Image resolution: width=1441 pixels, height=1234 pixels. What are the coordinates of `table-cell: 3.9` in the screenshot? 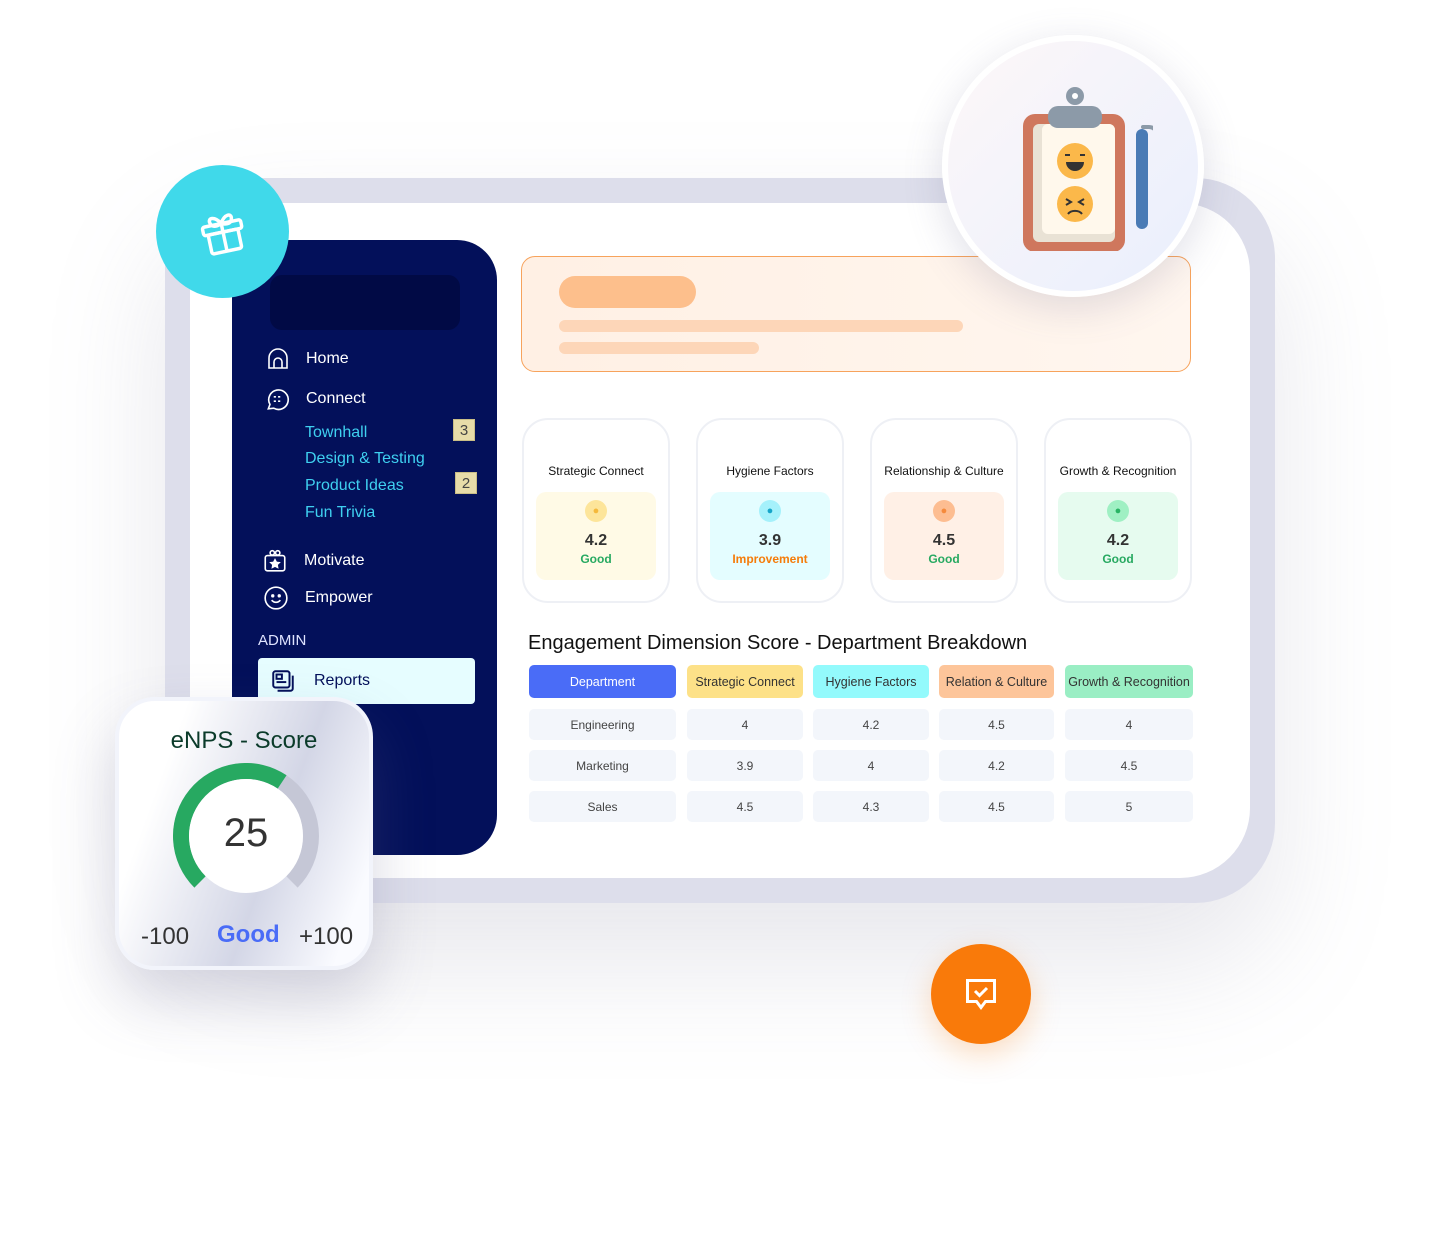 It's located at (745, 765).